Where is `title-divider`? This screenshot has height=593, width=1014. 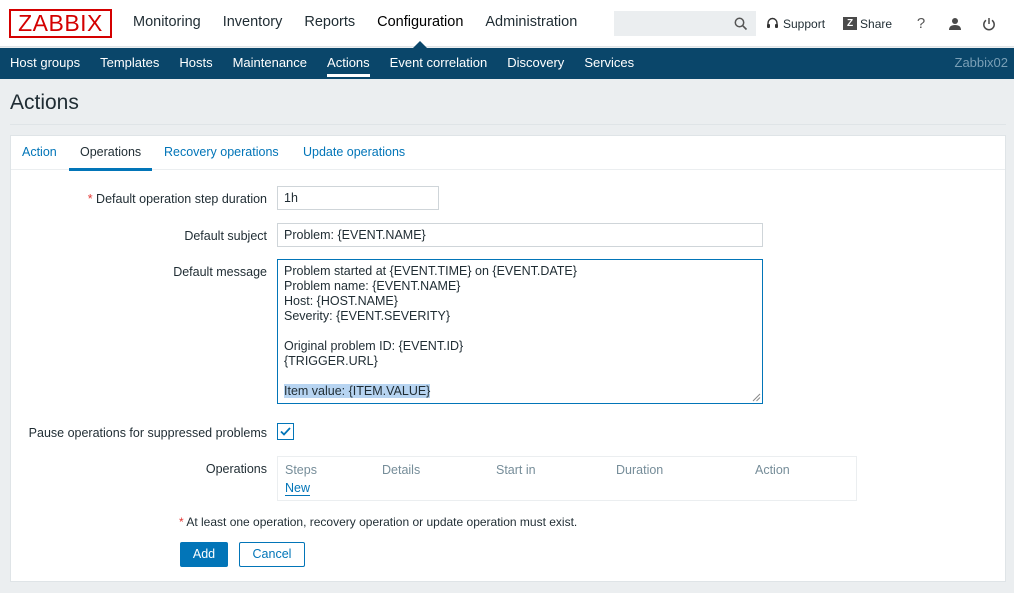 title-divider is located at coordinates (508, 124).